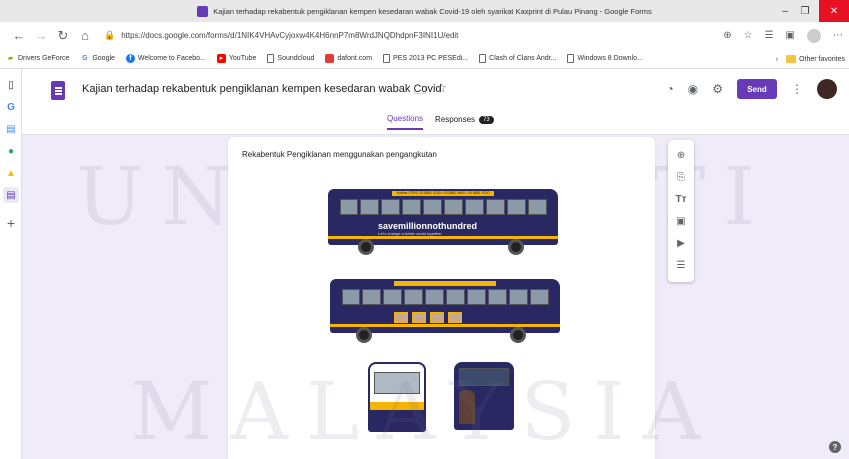  What do you see at coordinates (19, 35) in the screenshot?
I see `back-button: ←` at bounding box center [19, 35].